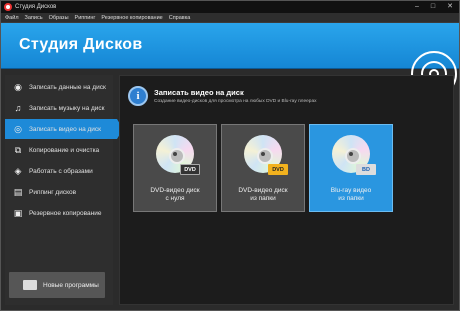  What do you see at coordinates (53, 192) in the screenshot?
I see `sidebar-item-label: Риппинг дисков` at bounding box center [53, 192].